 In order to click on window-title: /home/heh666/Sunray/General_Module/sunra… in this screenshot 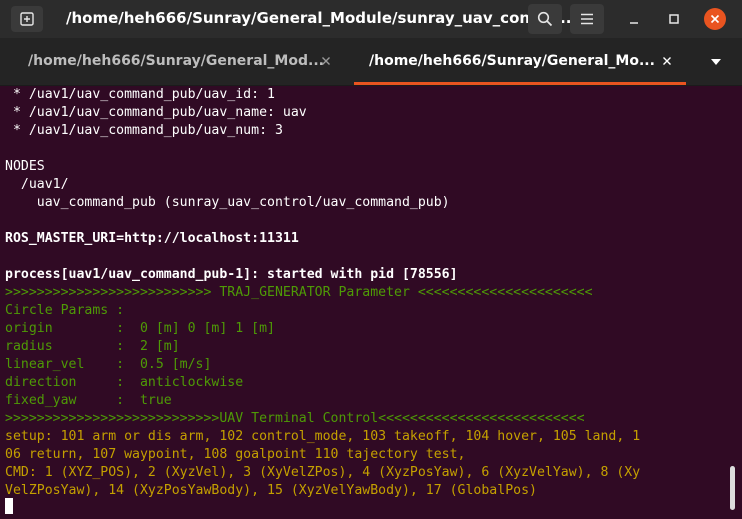, I will do `click(322, 18)`.